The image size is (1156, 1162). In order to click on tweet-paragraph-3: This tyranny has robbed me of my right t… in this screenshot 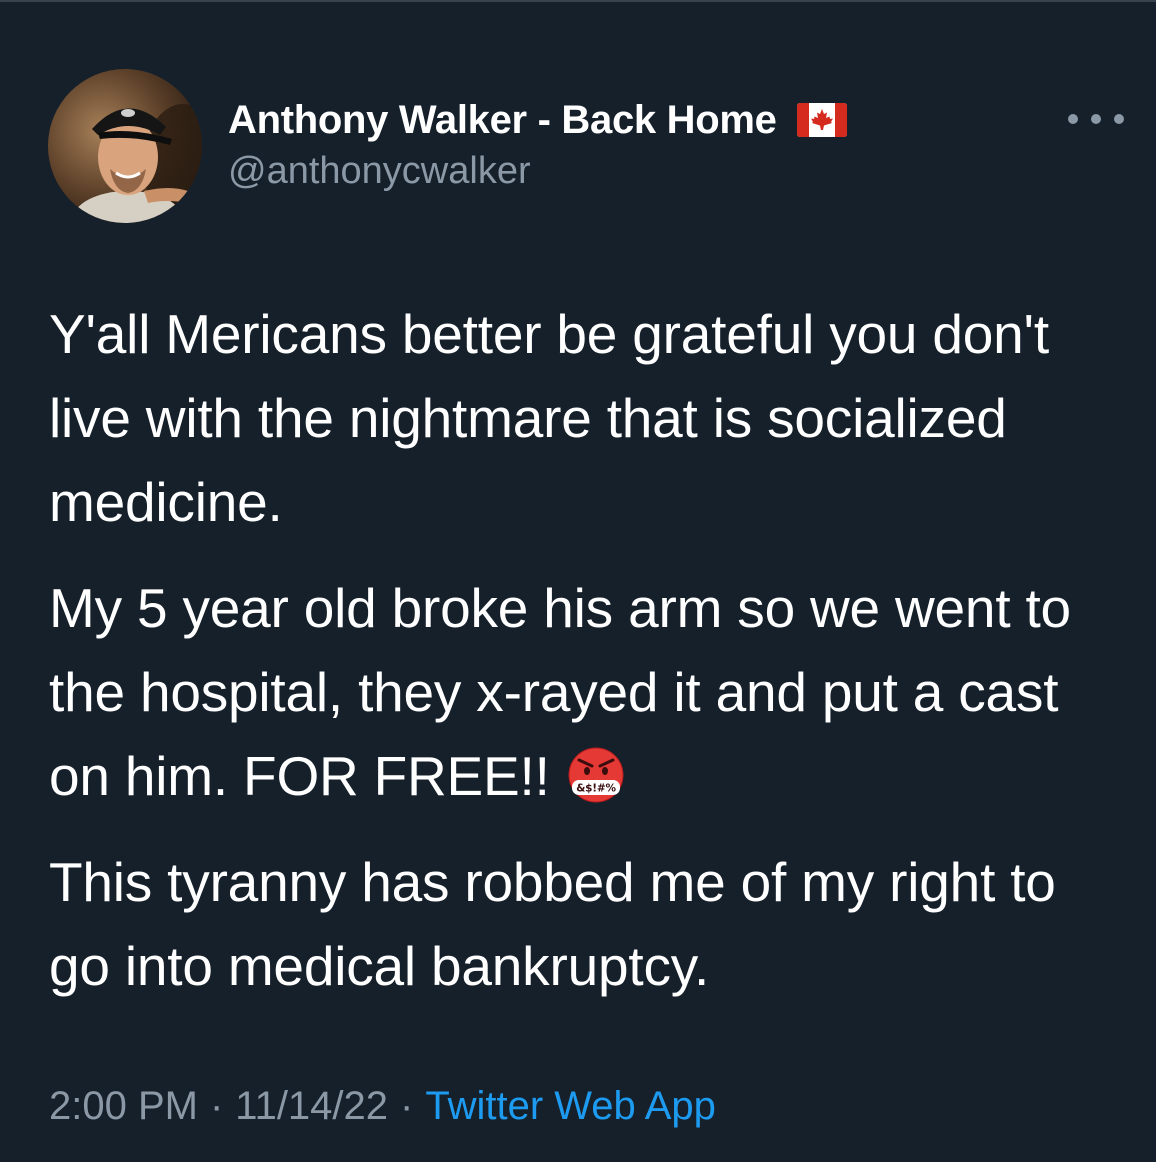, I will do `click(552, 924)`.